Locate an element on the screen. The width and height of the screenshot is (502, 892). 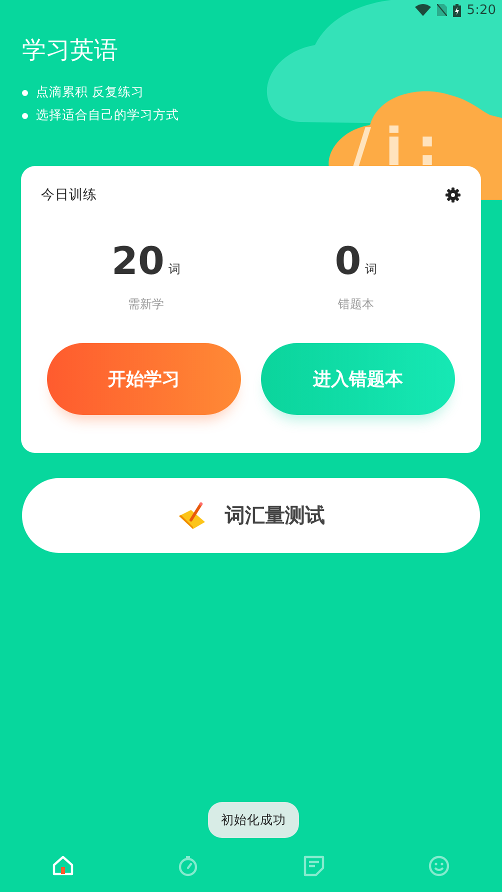
settings-icon is located at coordinates (453, 195).